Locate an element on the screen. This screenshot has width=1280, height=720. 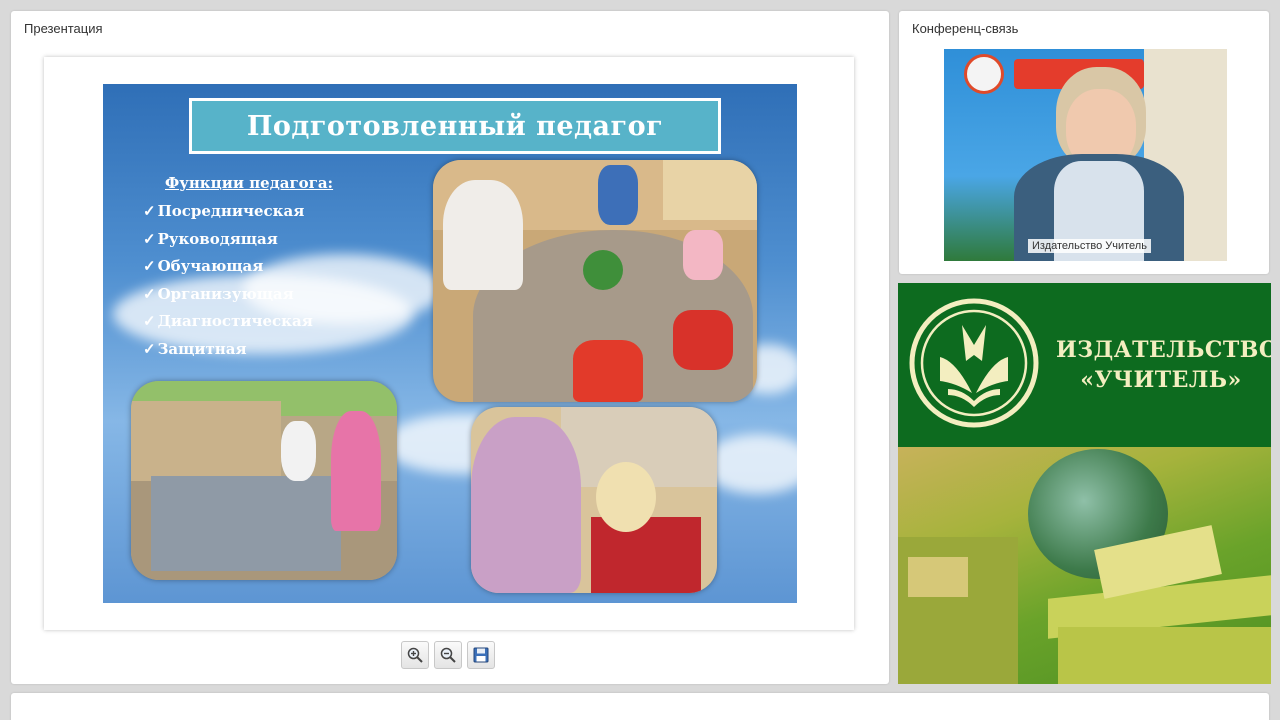
zoom-out-button is located at coordinates (448, 655).